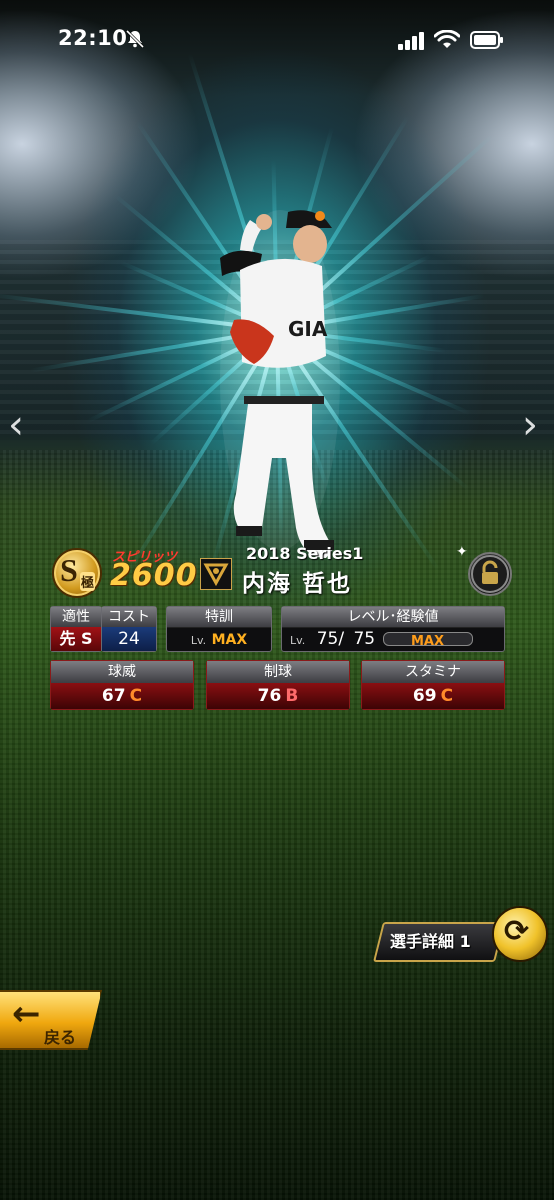  Describe the element at coordinates (393, 617) in the screenshot. I see `level-header: レベル･経験値` at that location.